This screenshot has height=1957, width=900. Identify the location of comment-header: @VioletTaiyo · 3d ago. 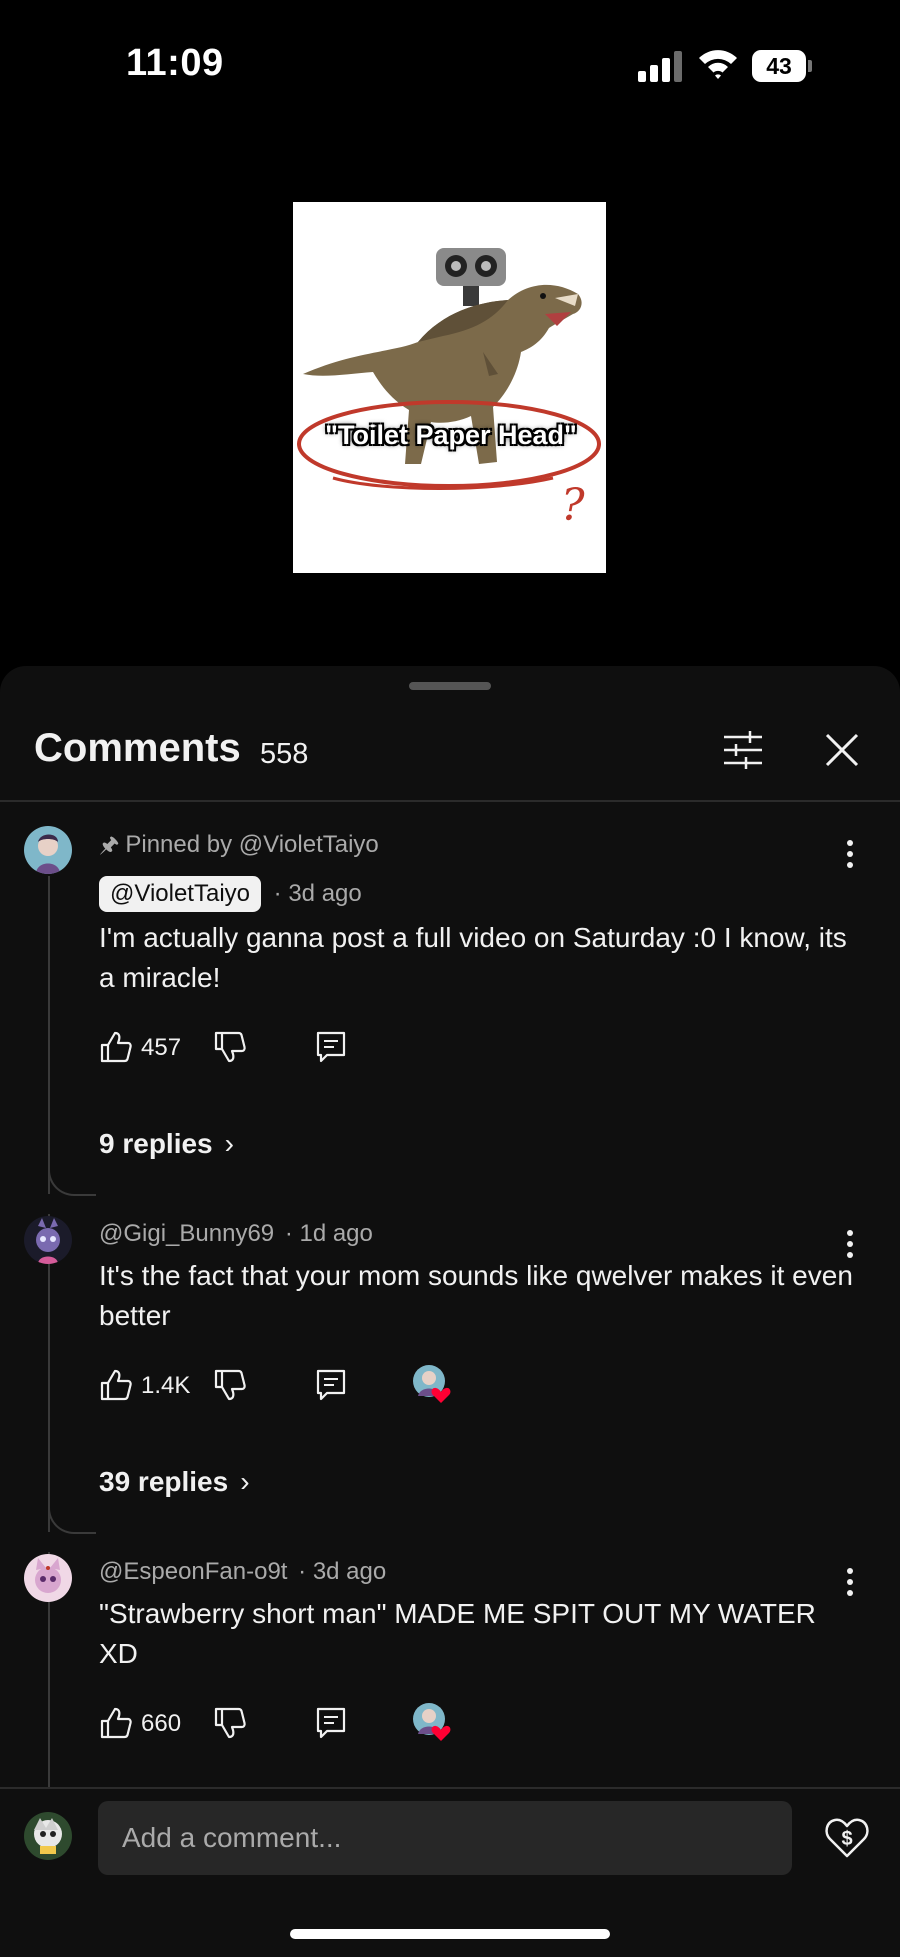
(230, 894).